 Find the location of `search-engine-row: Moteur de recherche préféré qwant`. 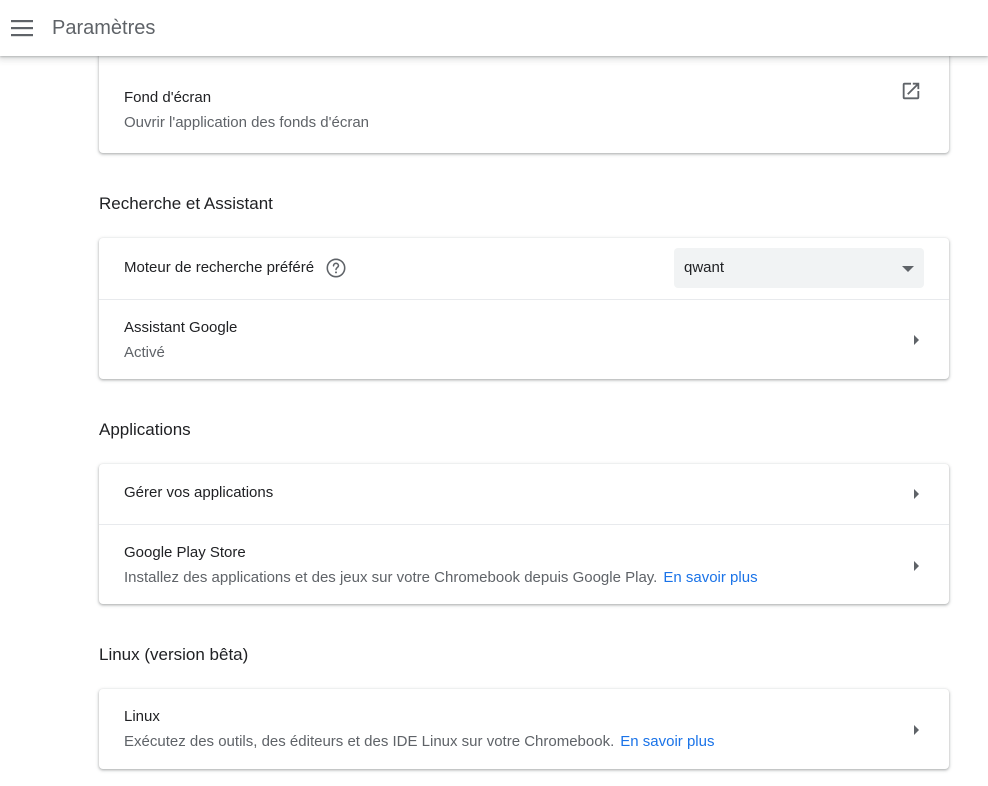

search-engine-row: Moteur de recherche préféré qwant is located at coordinates (524, 268).